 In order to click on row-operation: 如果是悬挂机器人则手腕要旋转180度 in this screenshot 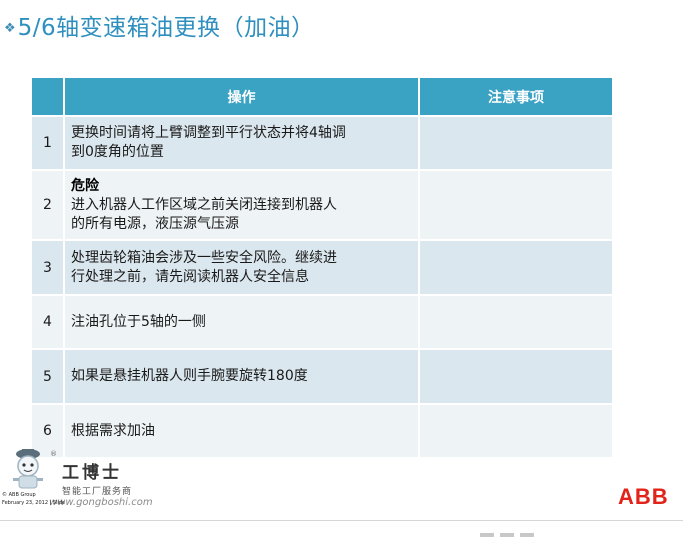, I will do `click(241, 376)`.